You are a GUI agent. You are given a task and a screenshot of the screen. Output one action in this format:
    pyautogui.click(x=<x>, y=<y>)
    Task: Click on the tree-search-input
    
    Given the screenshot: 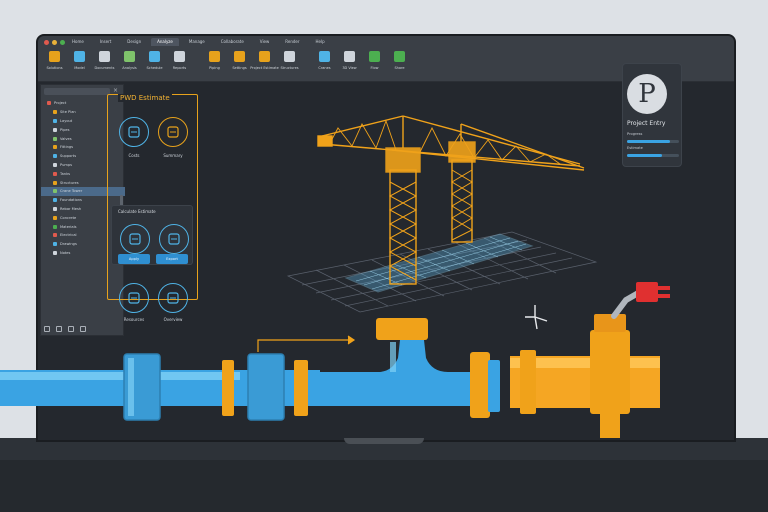 What is the action you would take?
    pyautogui.click(x=77, y=91)
    